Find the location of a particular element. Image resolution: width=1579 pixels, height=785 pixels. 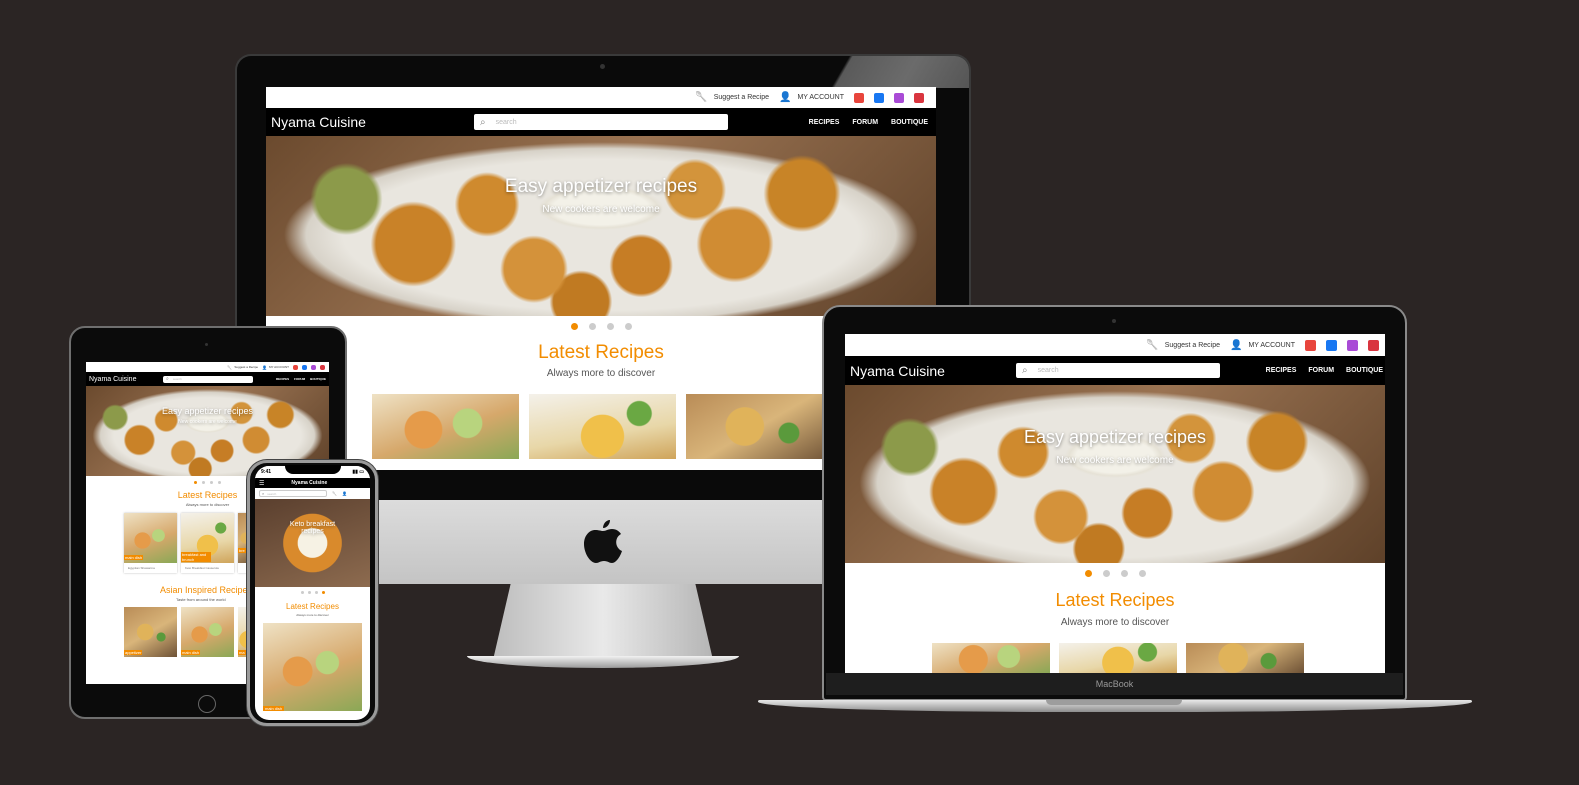

apple-logo-icon is located at coordinates (603, 541).